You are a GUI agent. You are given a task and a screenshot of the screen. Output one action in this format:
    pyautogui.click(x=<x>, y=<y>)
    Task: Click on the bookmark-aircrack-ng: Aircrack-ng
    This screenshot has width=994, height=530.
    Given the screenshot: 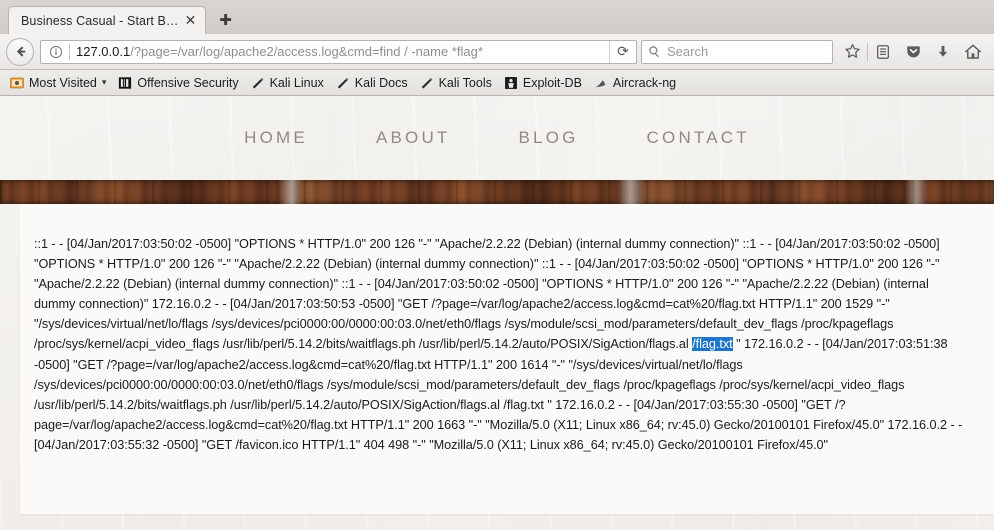 What is the action you would take?
    pyautogui.click(x=635, y=83)
    